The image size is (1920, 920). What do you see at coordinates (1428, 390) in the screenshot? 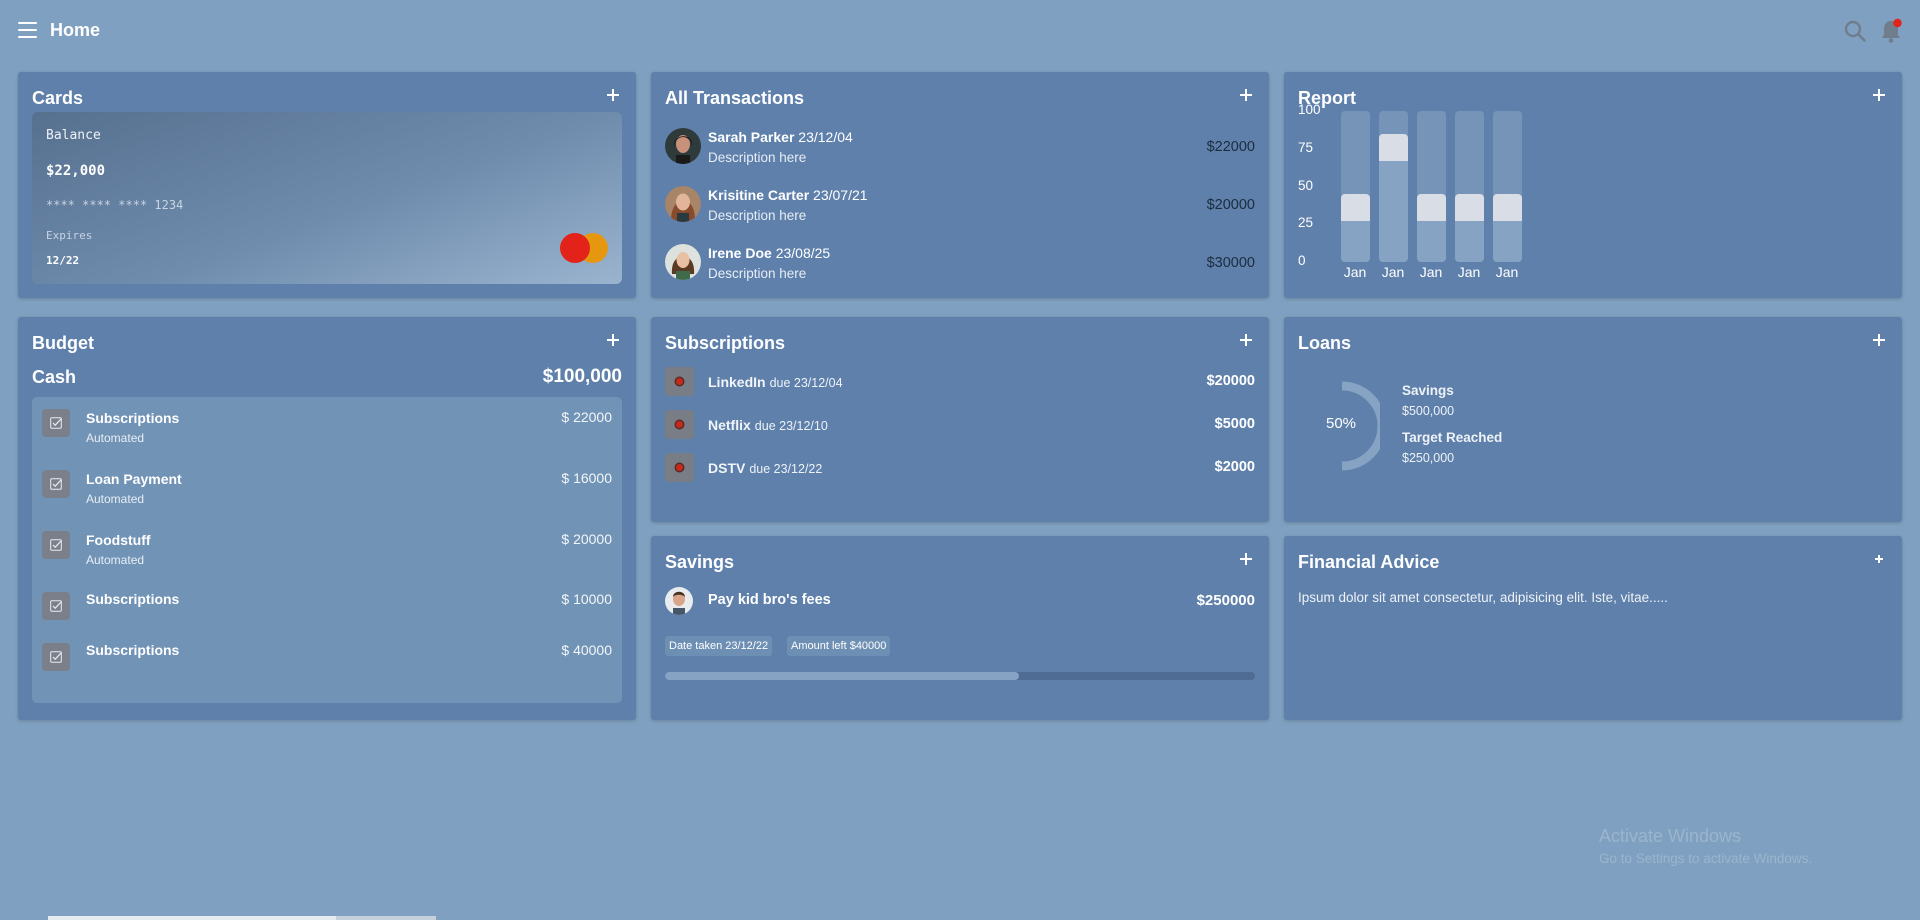
I see `savings-label: Savings` at bounding box center [1428, 390].